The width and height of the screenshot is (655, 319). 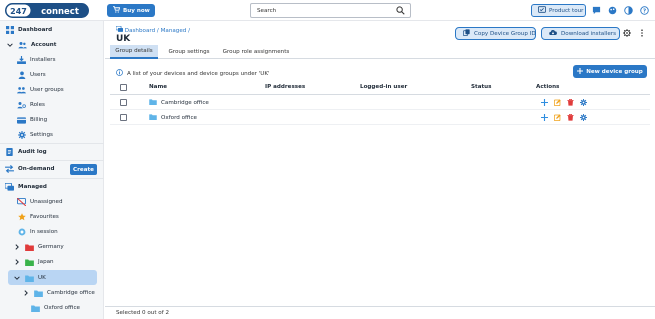 What do you see at coordinates (58, 293) in the screenshot?
I see `sidebar-item-cambridge-office: Cambridge office` at bounding box center [58, 293].